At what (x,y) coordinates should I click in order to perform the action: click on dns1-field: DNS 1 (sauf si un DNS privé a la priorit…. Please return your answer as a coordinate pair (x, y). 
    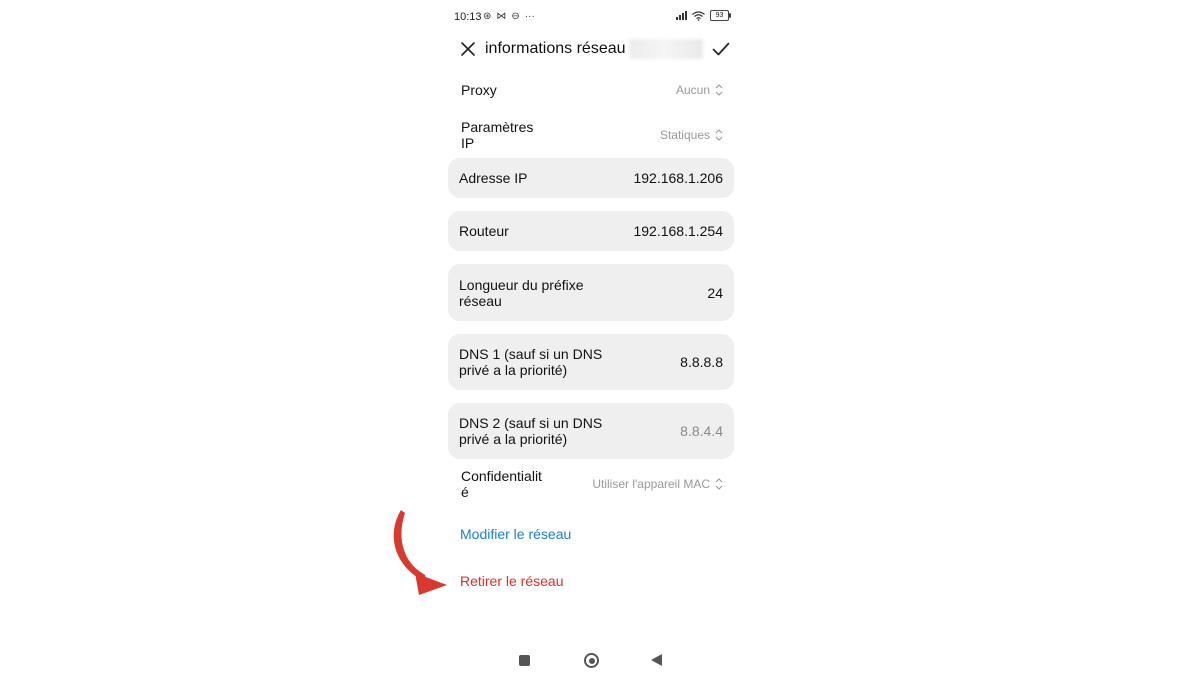
    Looking at the image, I should click on (591, 362).